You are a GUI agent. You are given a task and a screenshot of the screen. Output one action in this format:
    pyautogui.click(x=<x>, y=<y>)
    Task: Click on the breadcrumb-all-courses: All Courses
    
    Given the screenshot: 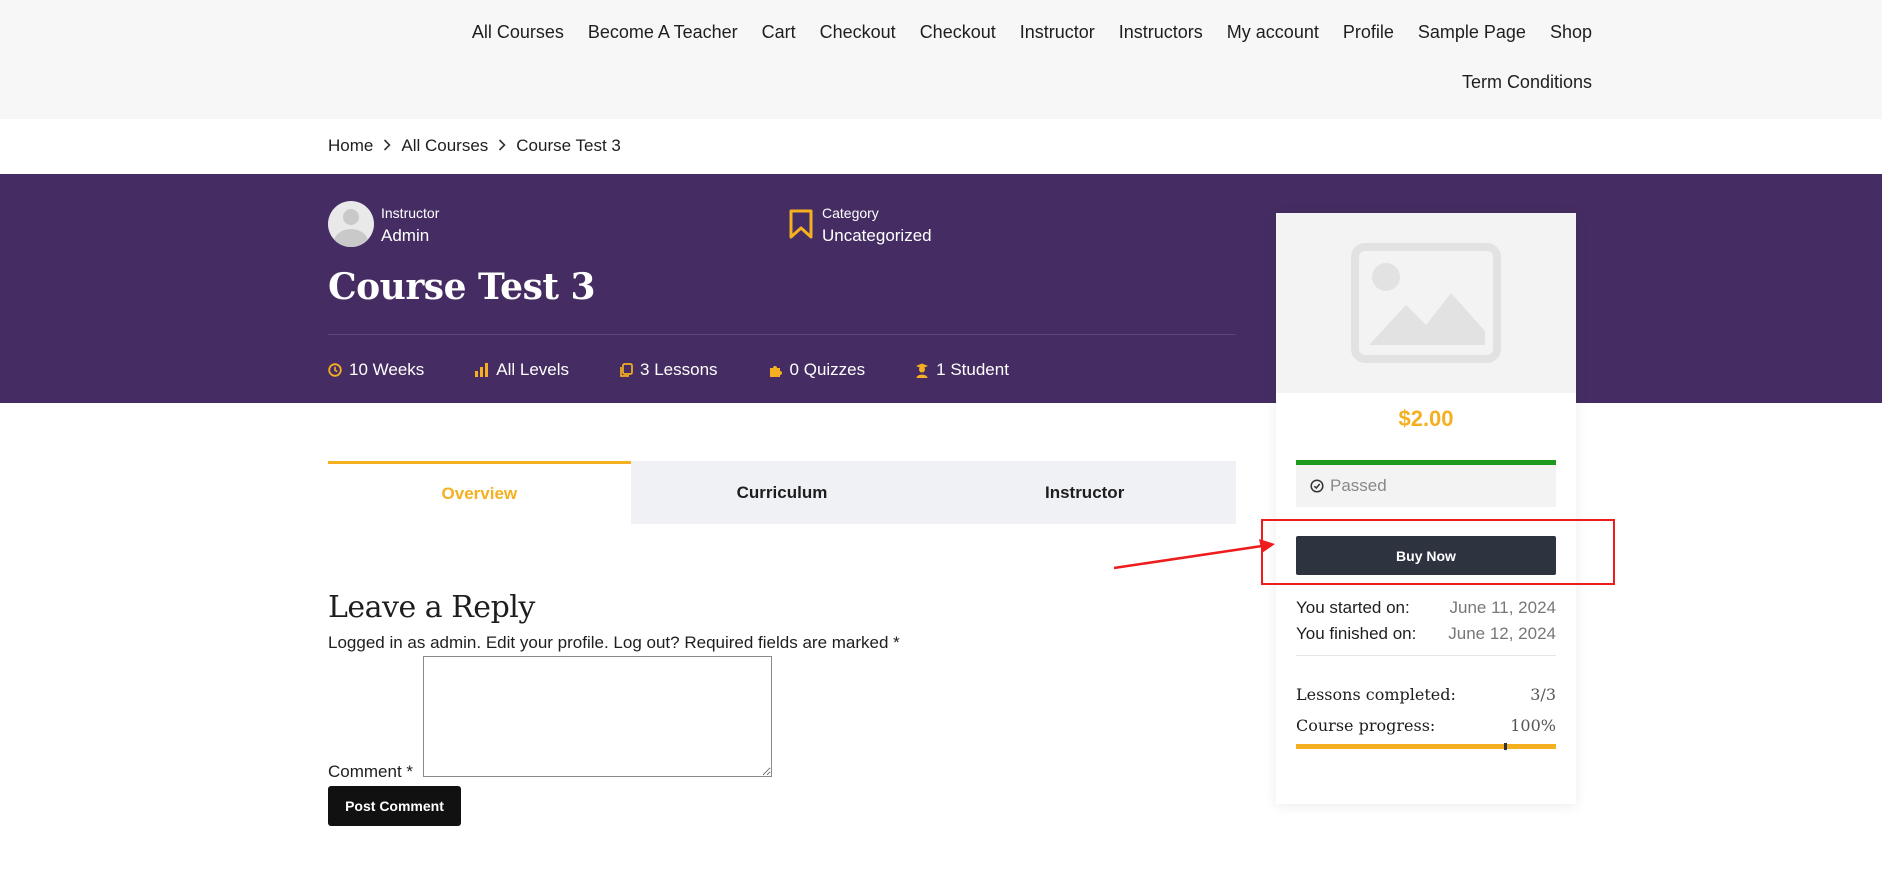 What is the action you would take?
    pyautogui.click(x=444, y=146)
    